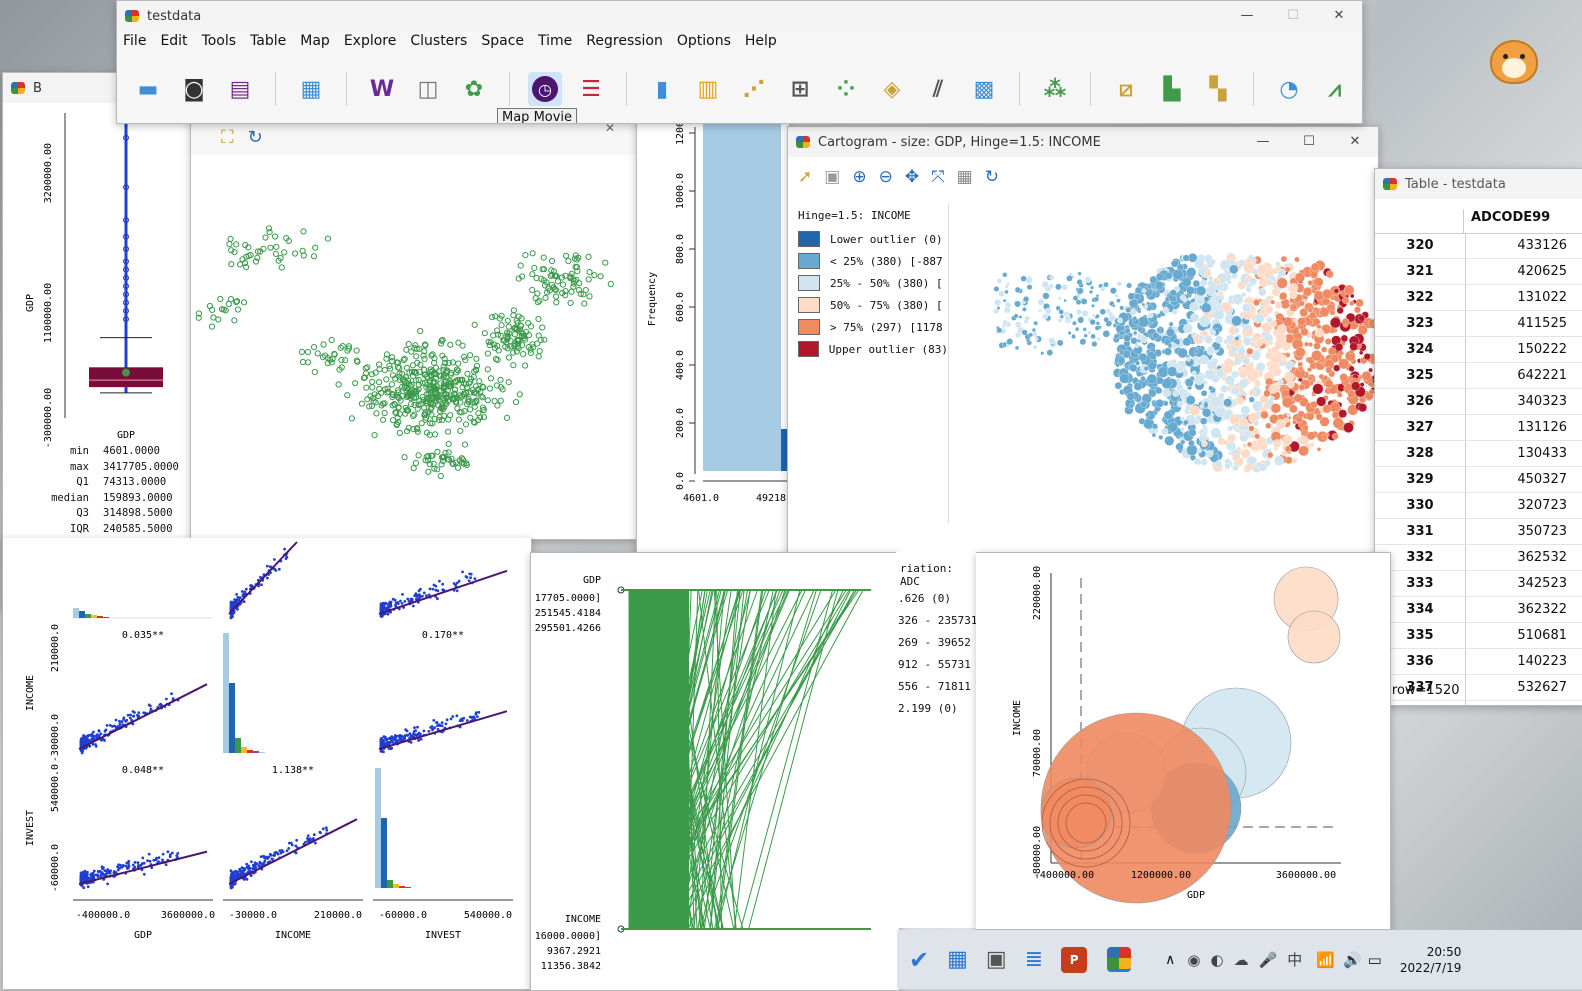 The image size is (1582, 991). What do you see at coordinates (1119, 959) in the screenshot?
I see `geoda-app-icon` at bounding box center [1119, 959].